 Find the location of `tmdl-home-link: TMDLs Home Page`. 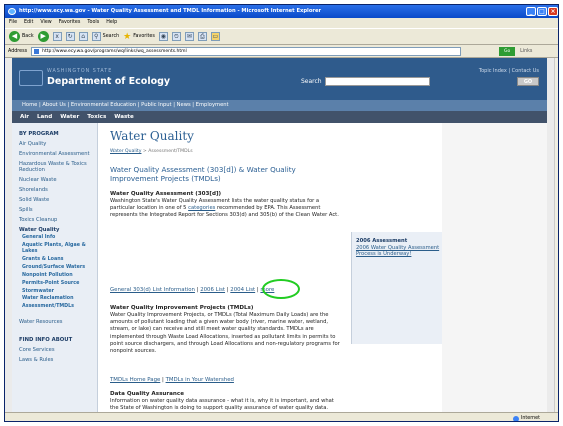

tmdl-home-link: TMDLs Home Page is located at coordinates (135, 380).